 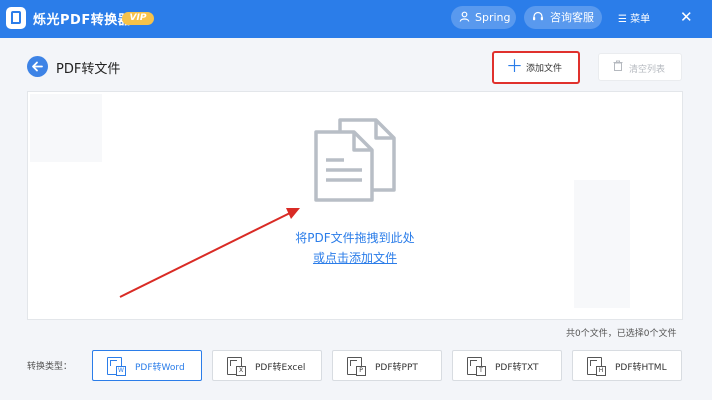 I want to click on title-bar: 烁光PDF转换器 VIP Spring 咨询客服 ☰ 菜单 ✕, so click(x=356, y=19).